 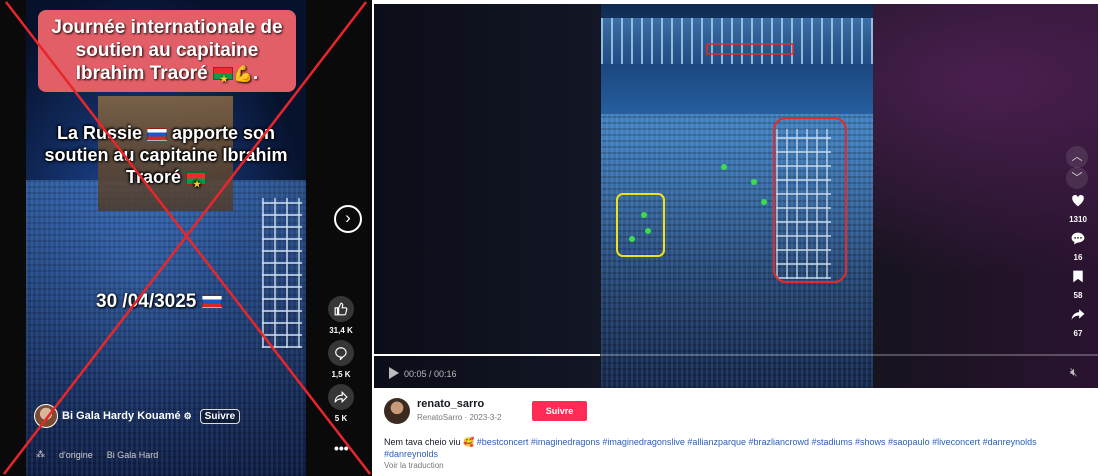 What do you see at coordinates (422, 442) in the screenshot?
I see `caption-text: Nem tava cheio viu` at bounding box center [422, 442].